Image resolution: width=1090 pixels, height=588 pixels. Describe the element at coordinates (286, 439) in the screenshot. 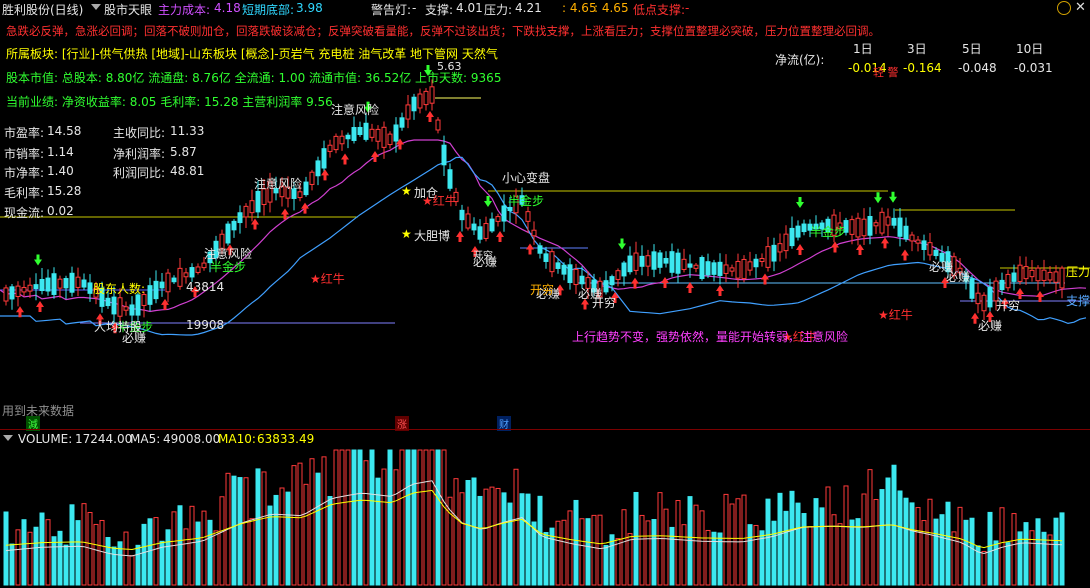

I see `ma10-value: 63833.49` at that location.